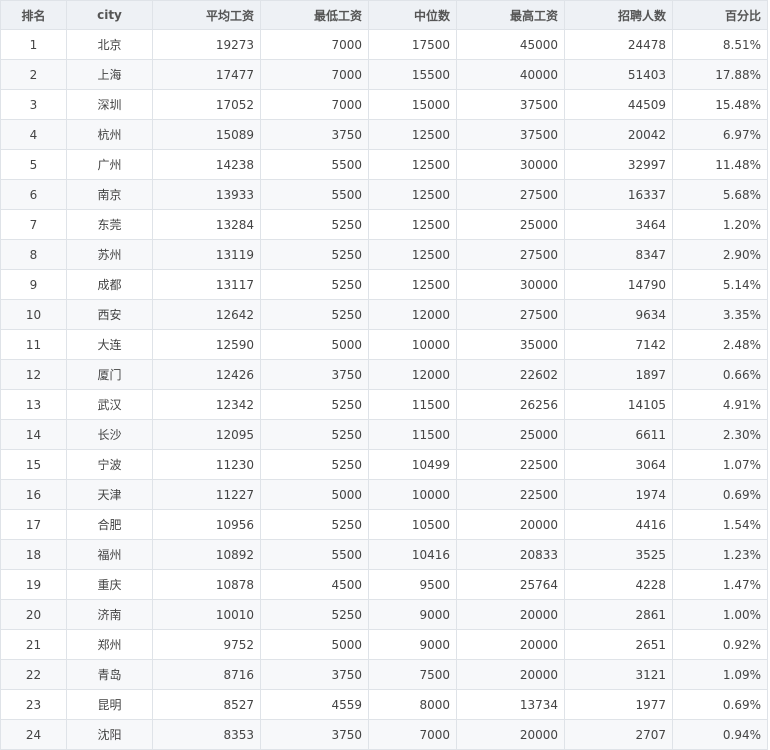 The width and height of the screenshot is (770, 750). Describe the element at coordinates (206, 104) in the screenshot. I see `cell-avg-salary: 17052` at that location.